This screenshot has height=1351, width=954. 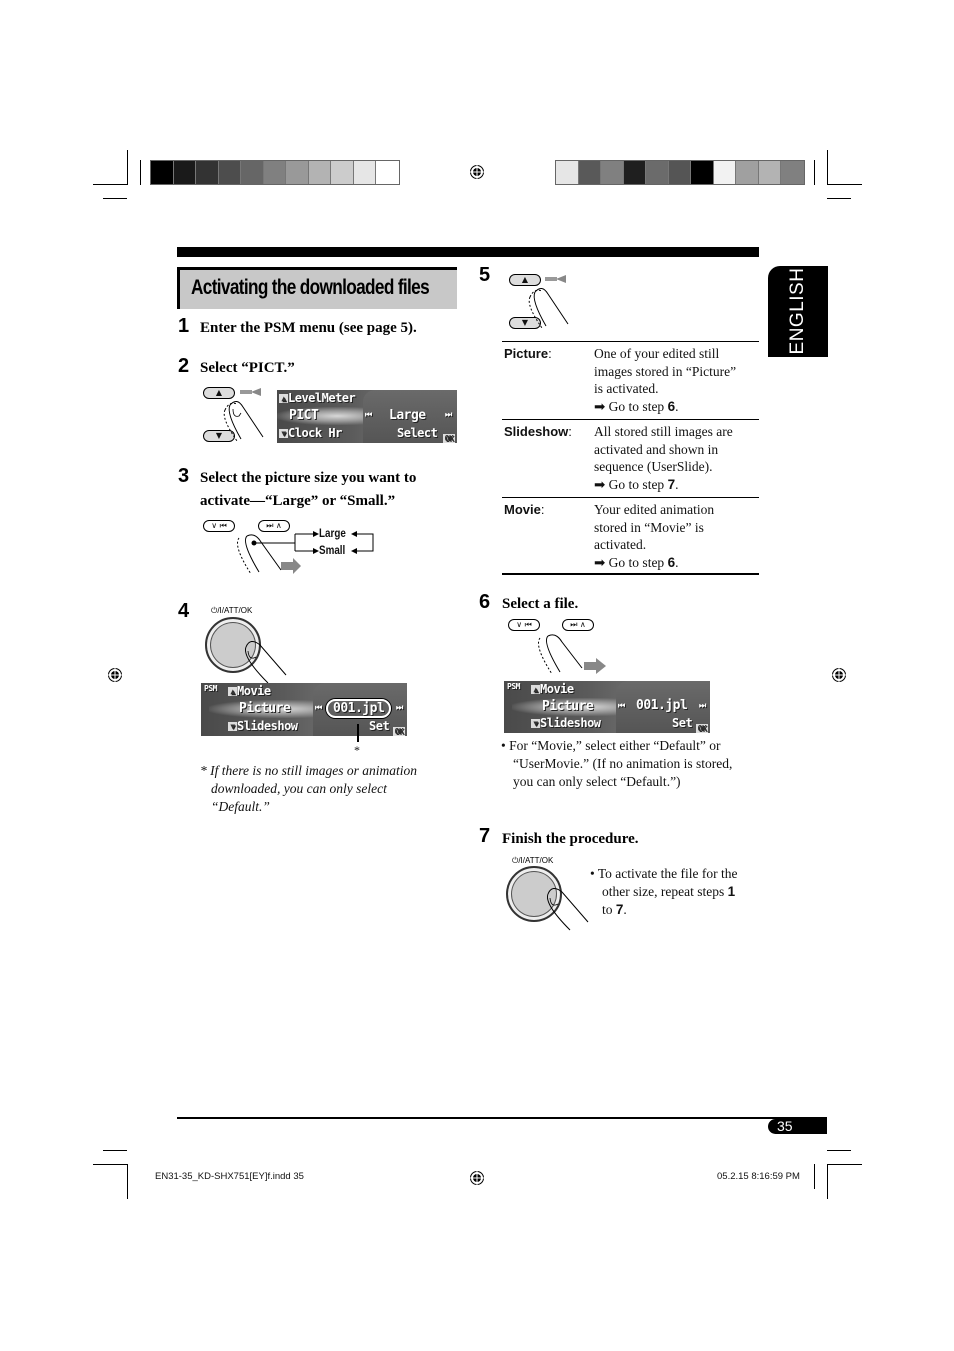 What do you see at coordinates (315, 433) in the screenshot?
I see `lcd-row3: Clock Hr` at bounding box center [315, 433].